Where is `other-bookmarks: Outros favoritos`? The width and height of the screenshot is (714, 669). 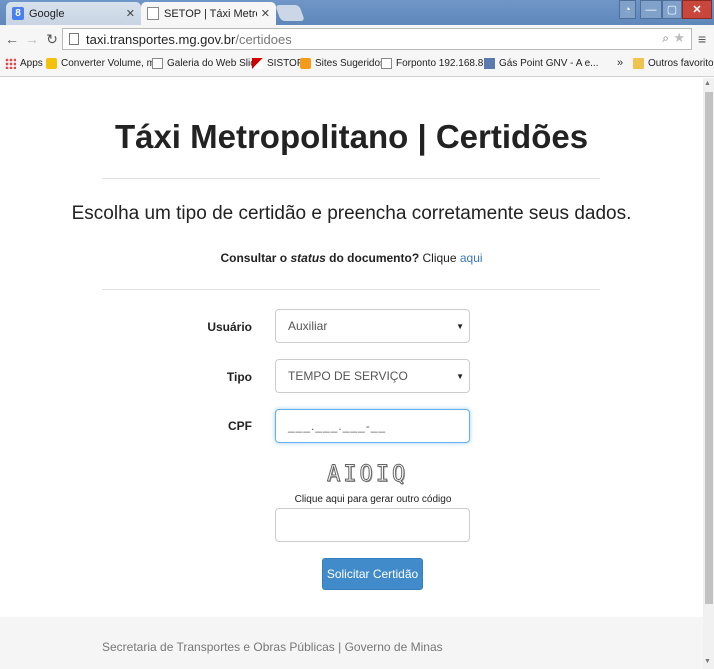 other-bookmarks: Outros favoritos is located at coordinates (673, 63).